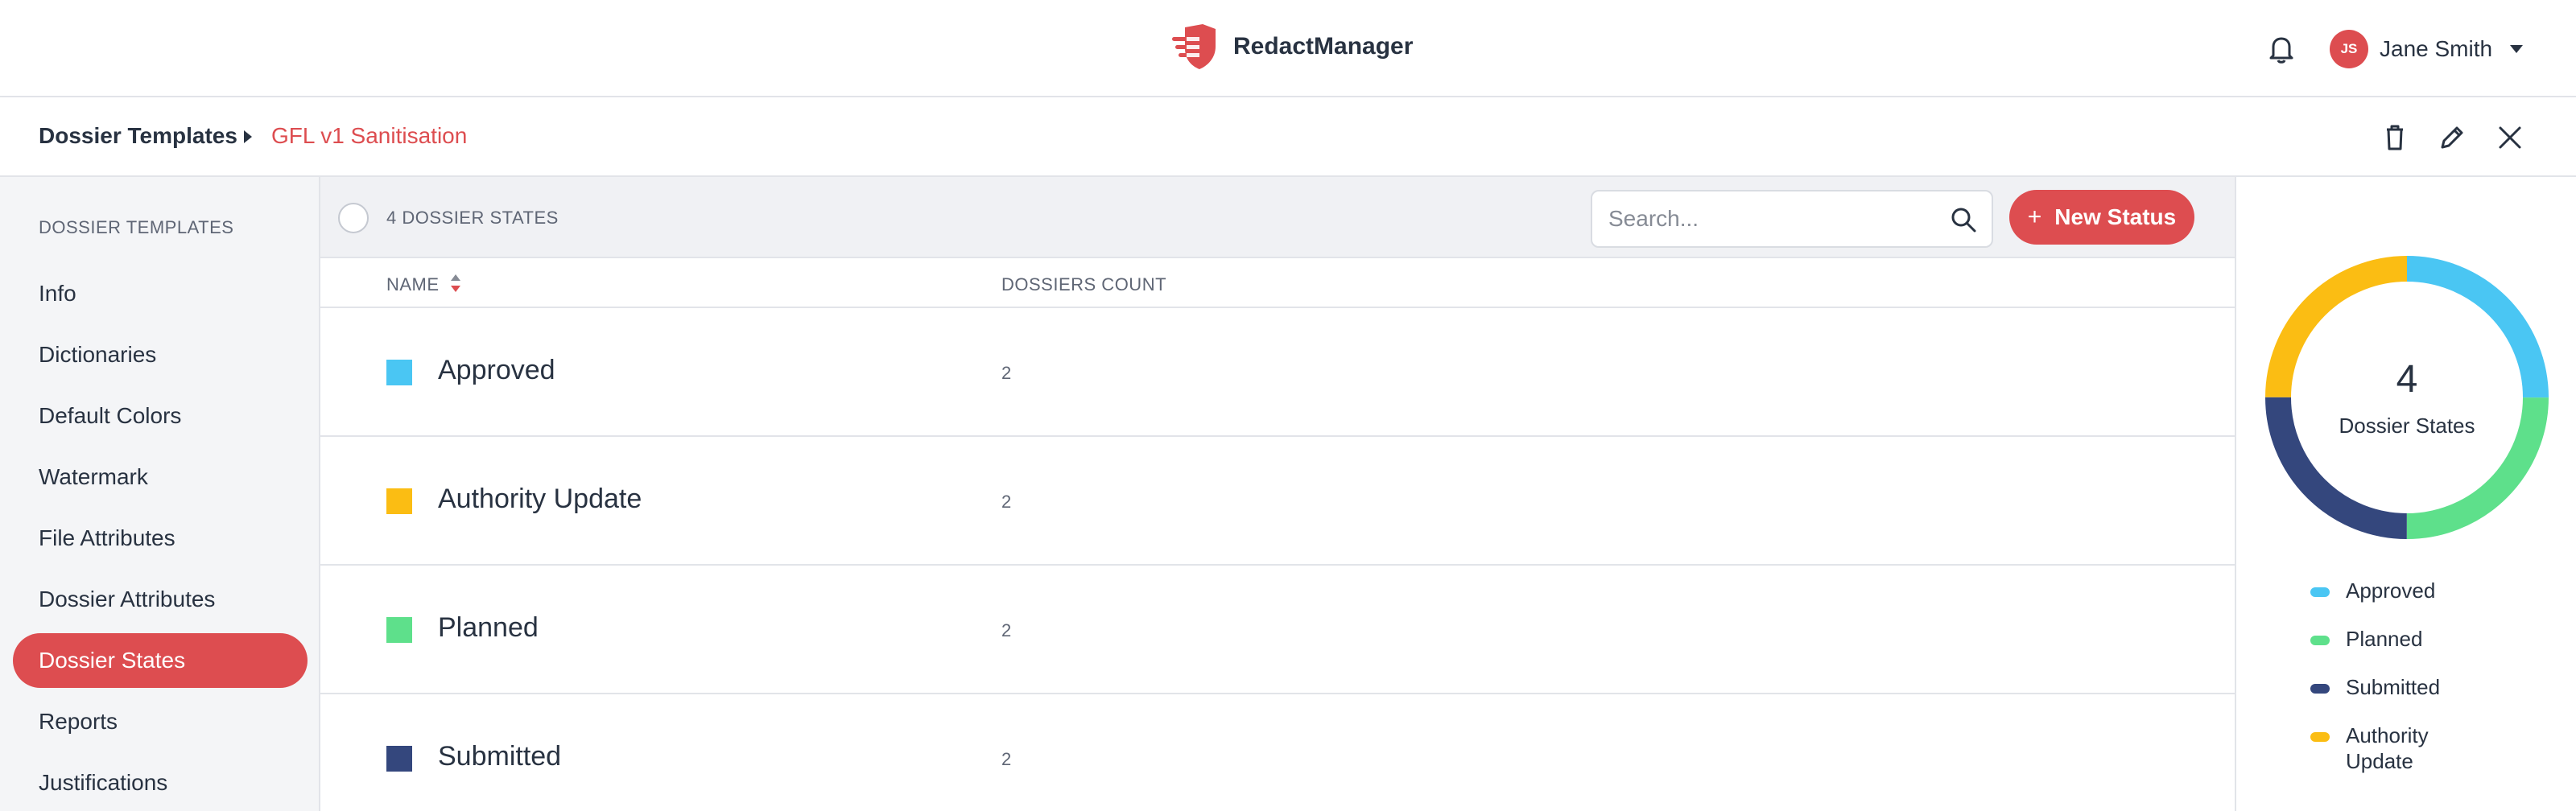  I want to click on user-menu: JS Jane Smith, so click(2427, 49).